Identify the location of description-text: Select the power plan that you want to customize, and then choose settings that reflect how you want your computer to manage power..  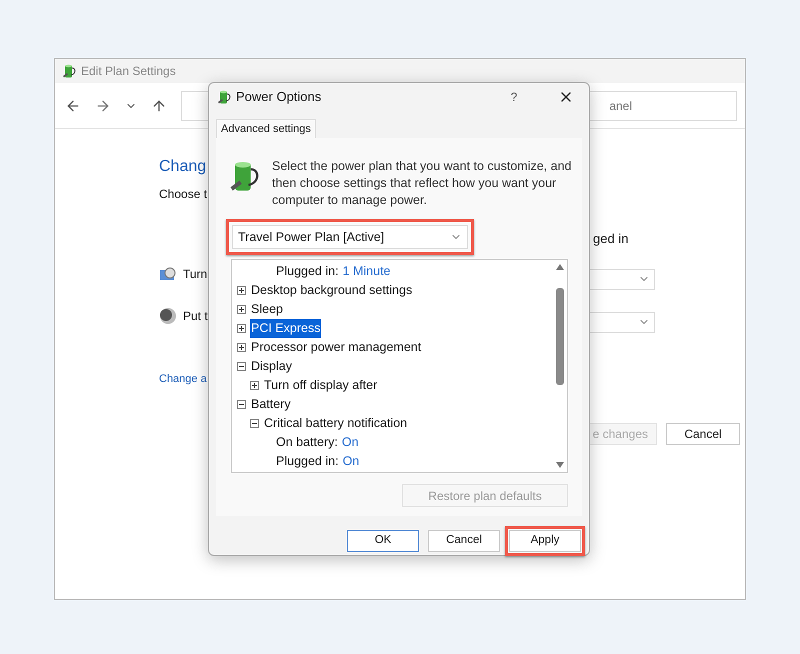
(422, 183).